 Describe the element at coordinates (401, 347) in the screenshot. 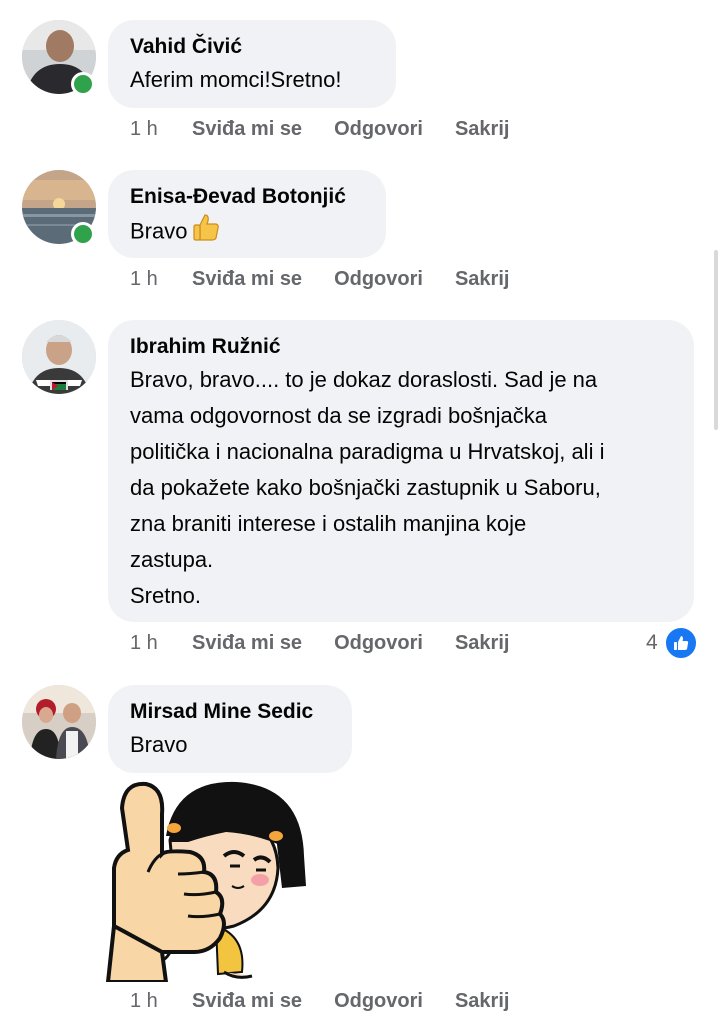

I see `comment-author: Ibrahim Ružnić` at that location.